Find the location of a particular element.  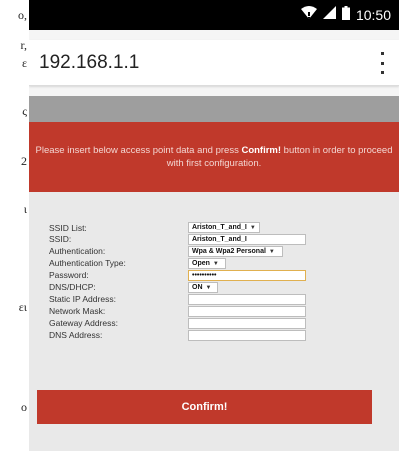

battery-icon is located at coordinates (345, 15).